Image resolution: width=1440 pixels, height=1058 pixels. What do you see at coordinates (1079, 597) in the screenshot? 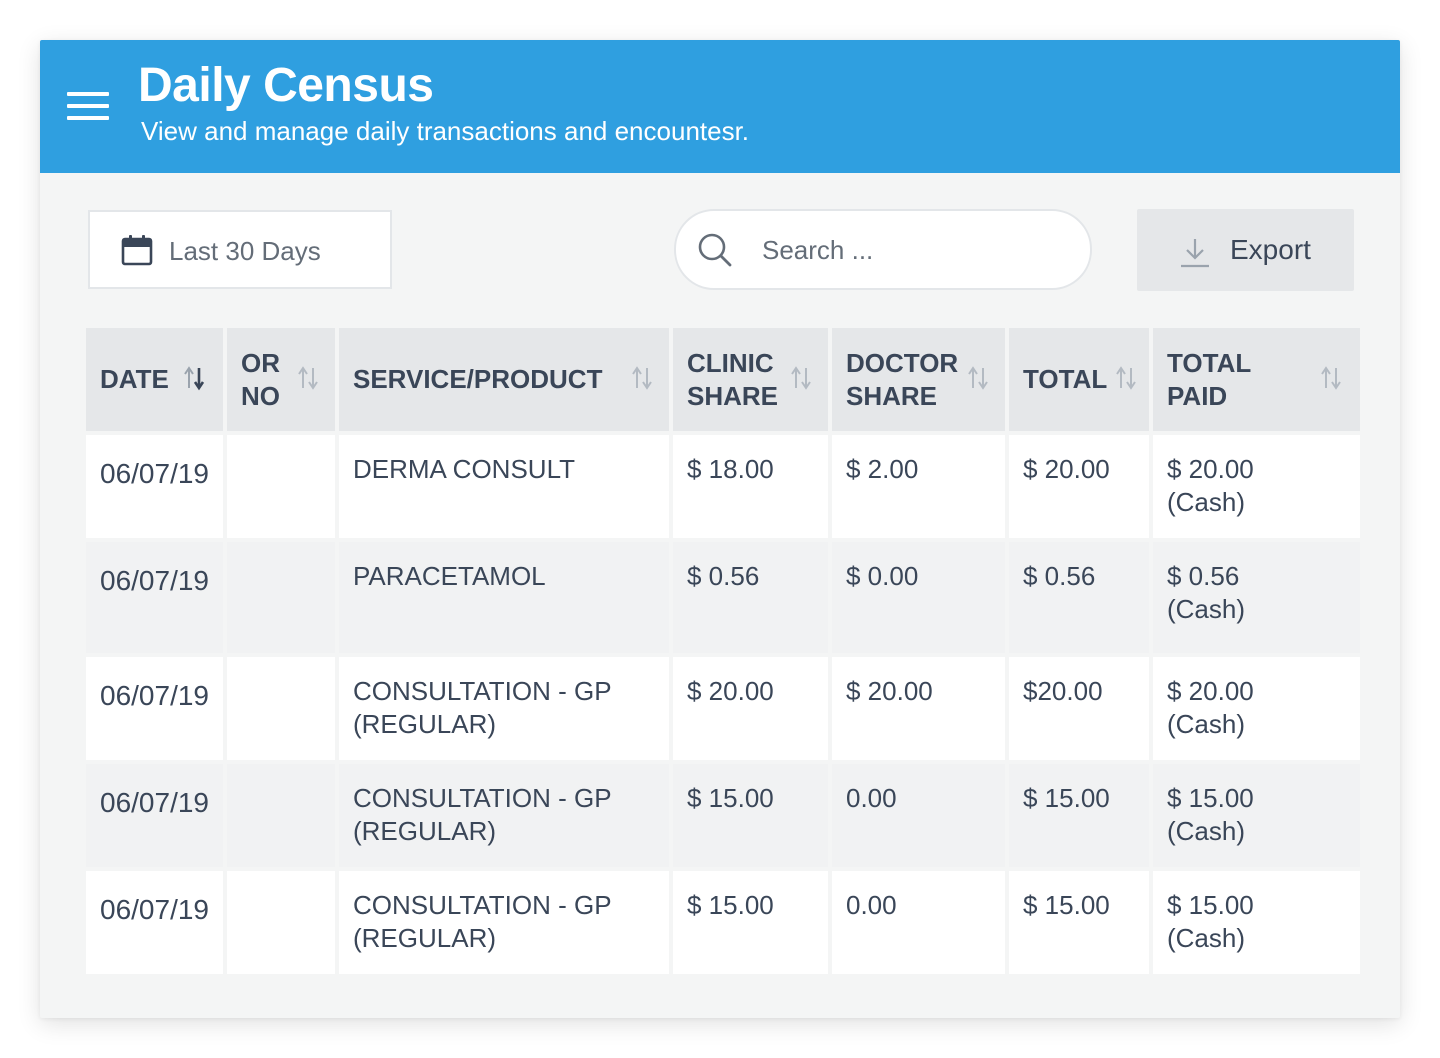
I see `cell-total: $ 0.56` at bounding box center [1079, 597].